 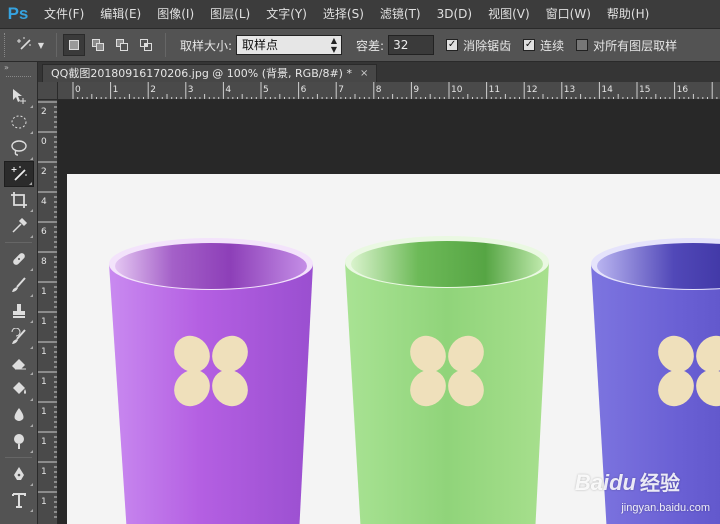 I want to click on paint-bucket-icon, so click(x=19, y=388).